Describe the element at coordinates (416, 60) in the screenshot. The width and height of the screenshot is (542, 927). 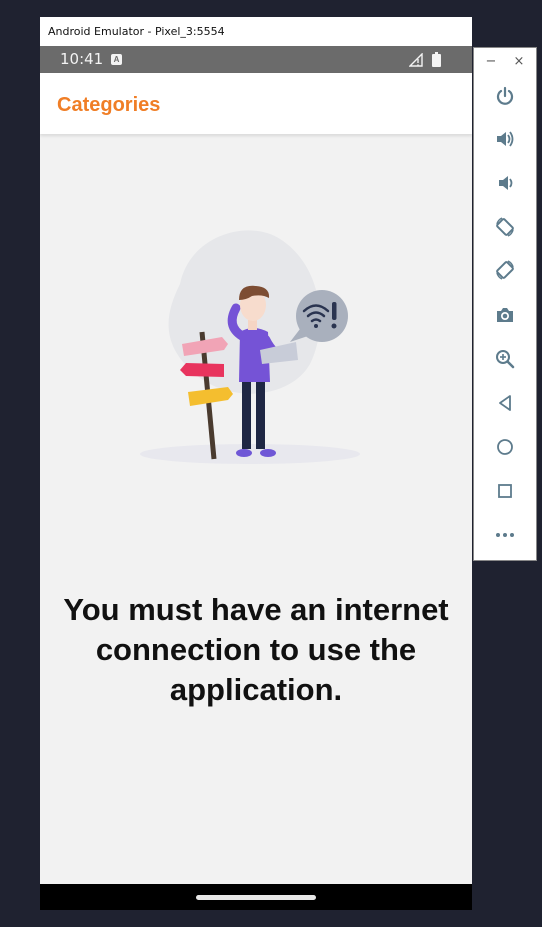
I see `signal-no-data-icon` at that location.